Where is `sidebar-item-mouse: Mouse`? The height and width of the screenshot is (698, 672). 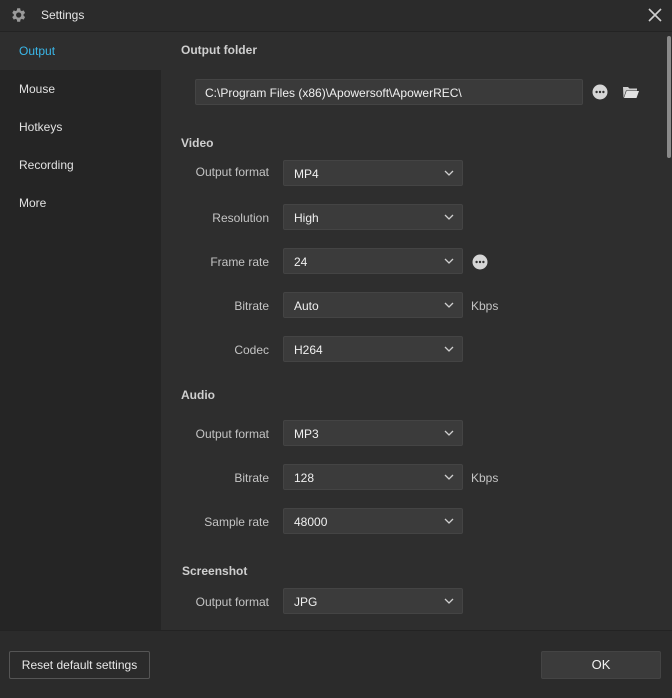 sidebar-item-mouse: Mouse is located at coordinates (80, 89).